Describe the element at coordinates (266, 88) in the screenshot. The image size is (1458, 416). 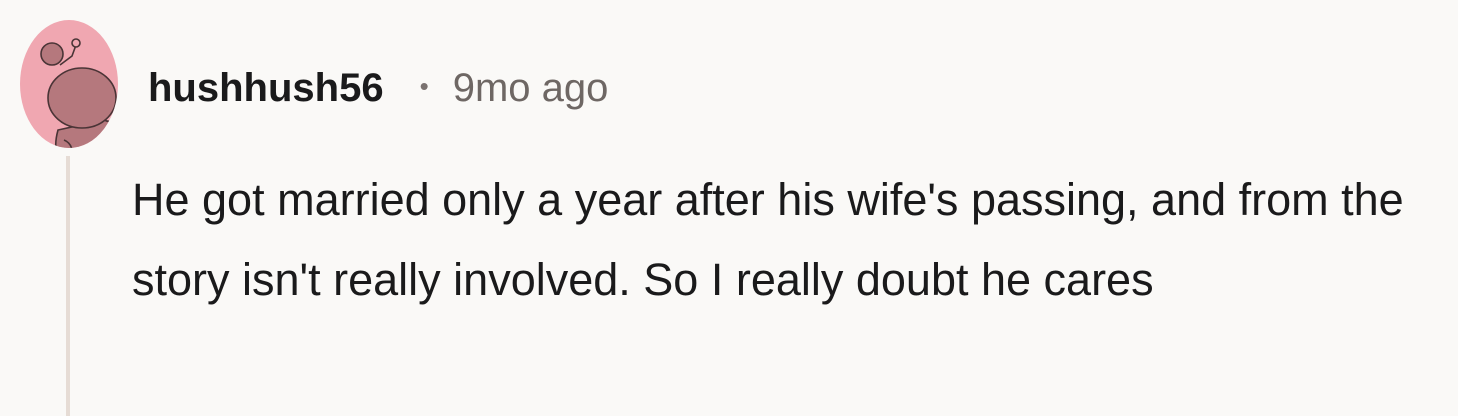
I see `username: hushhush56` at that location.